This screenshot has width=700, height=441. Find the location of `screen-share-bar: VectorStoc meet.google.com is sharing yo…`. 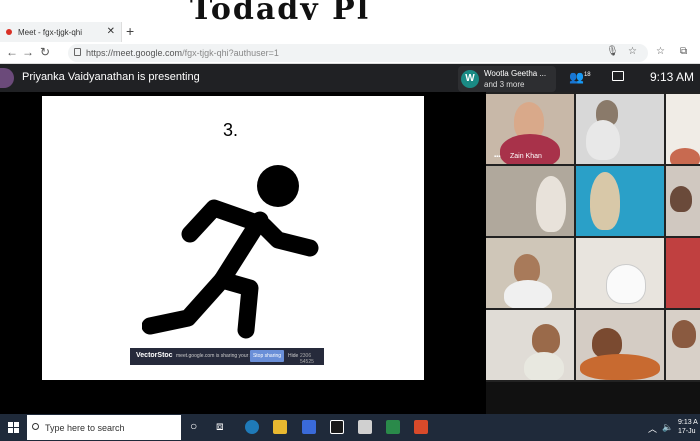

screen-share-bar: VectorStoc meet.google.com is sharing yo… is located at coordinates (227, 356).